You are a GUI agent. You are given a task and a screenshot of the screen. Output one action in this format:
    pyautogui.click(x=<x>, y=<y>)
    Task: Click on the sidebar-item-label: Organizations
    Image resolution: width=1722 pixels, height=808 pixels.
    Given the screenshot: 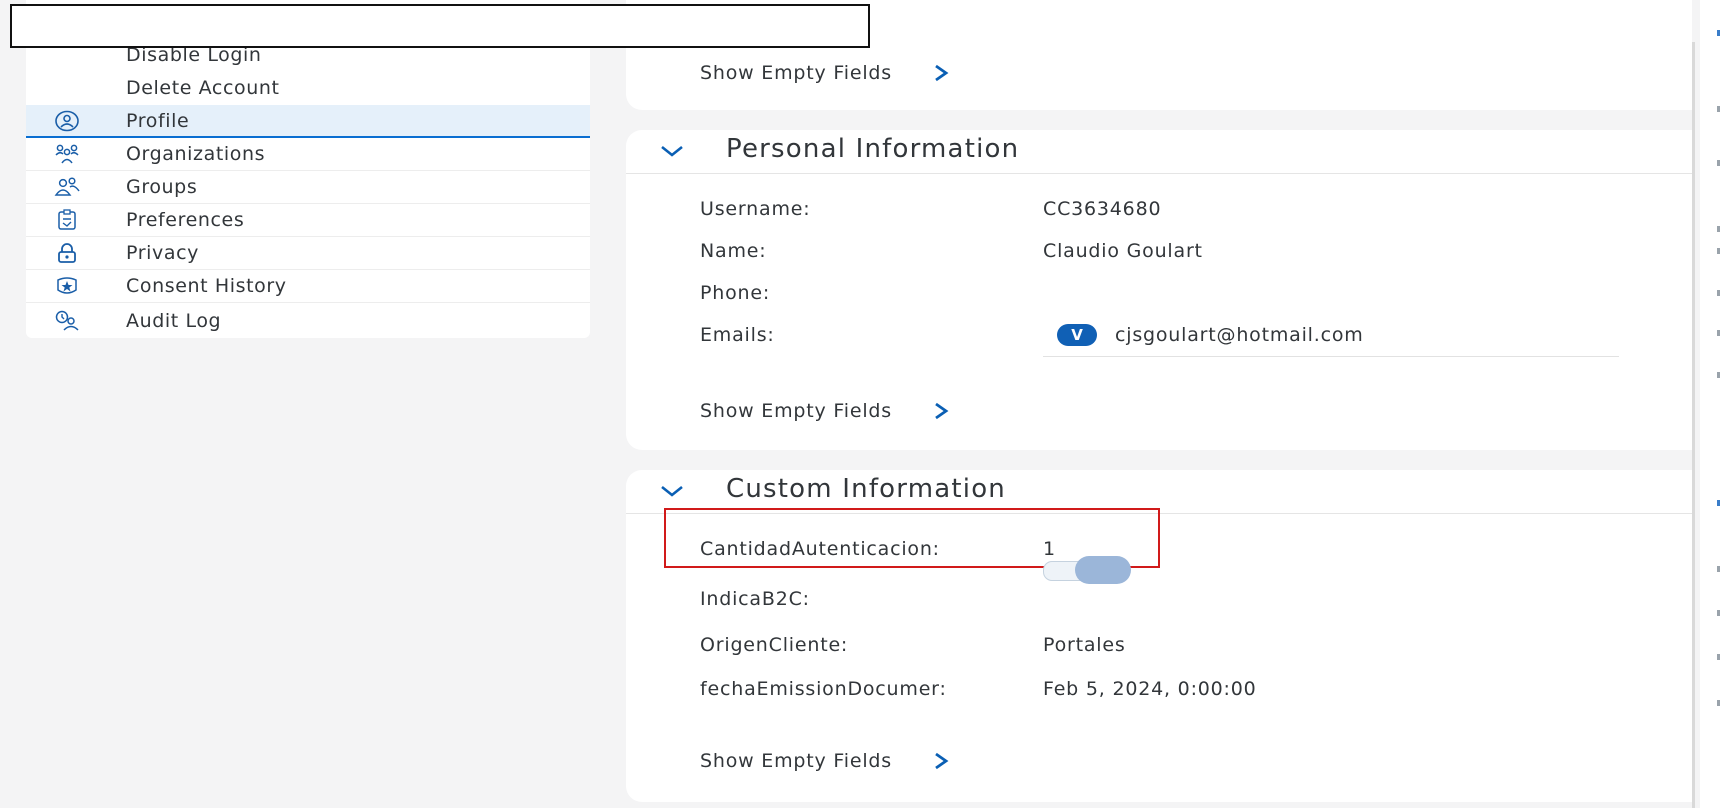 What is the action you would take?
    pyautogui.click(x=196, y=154)
    